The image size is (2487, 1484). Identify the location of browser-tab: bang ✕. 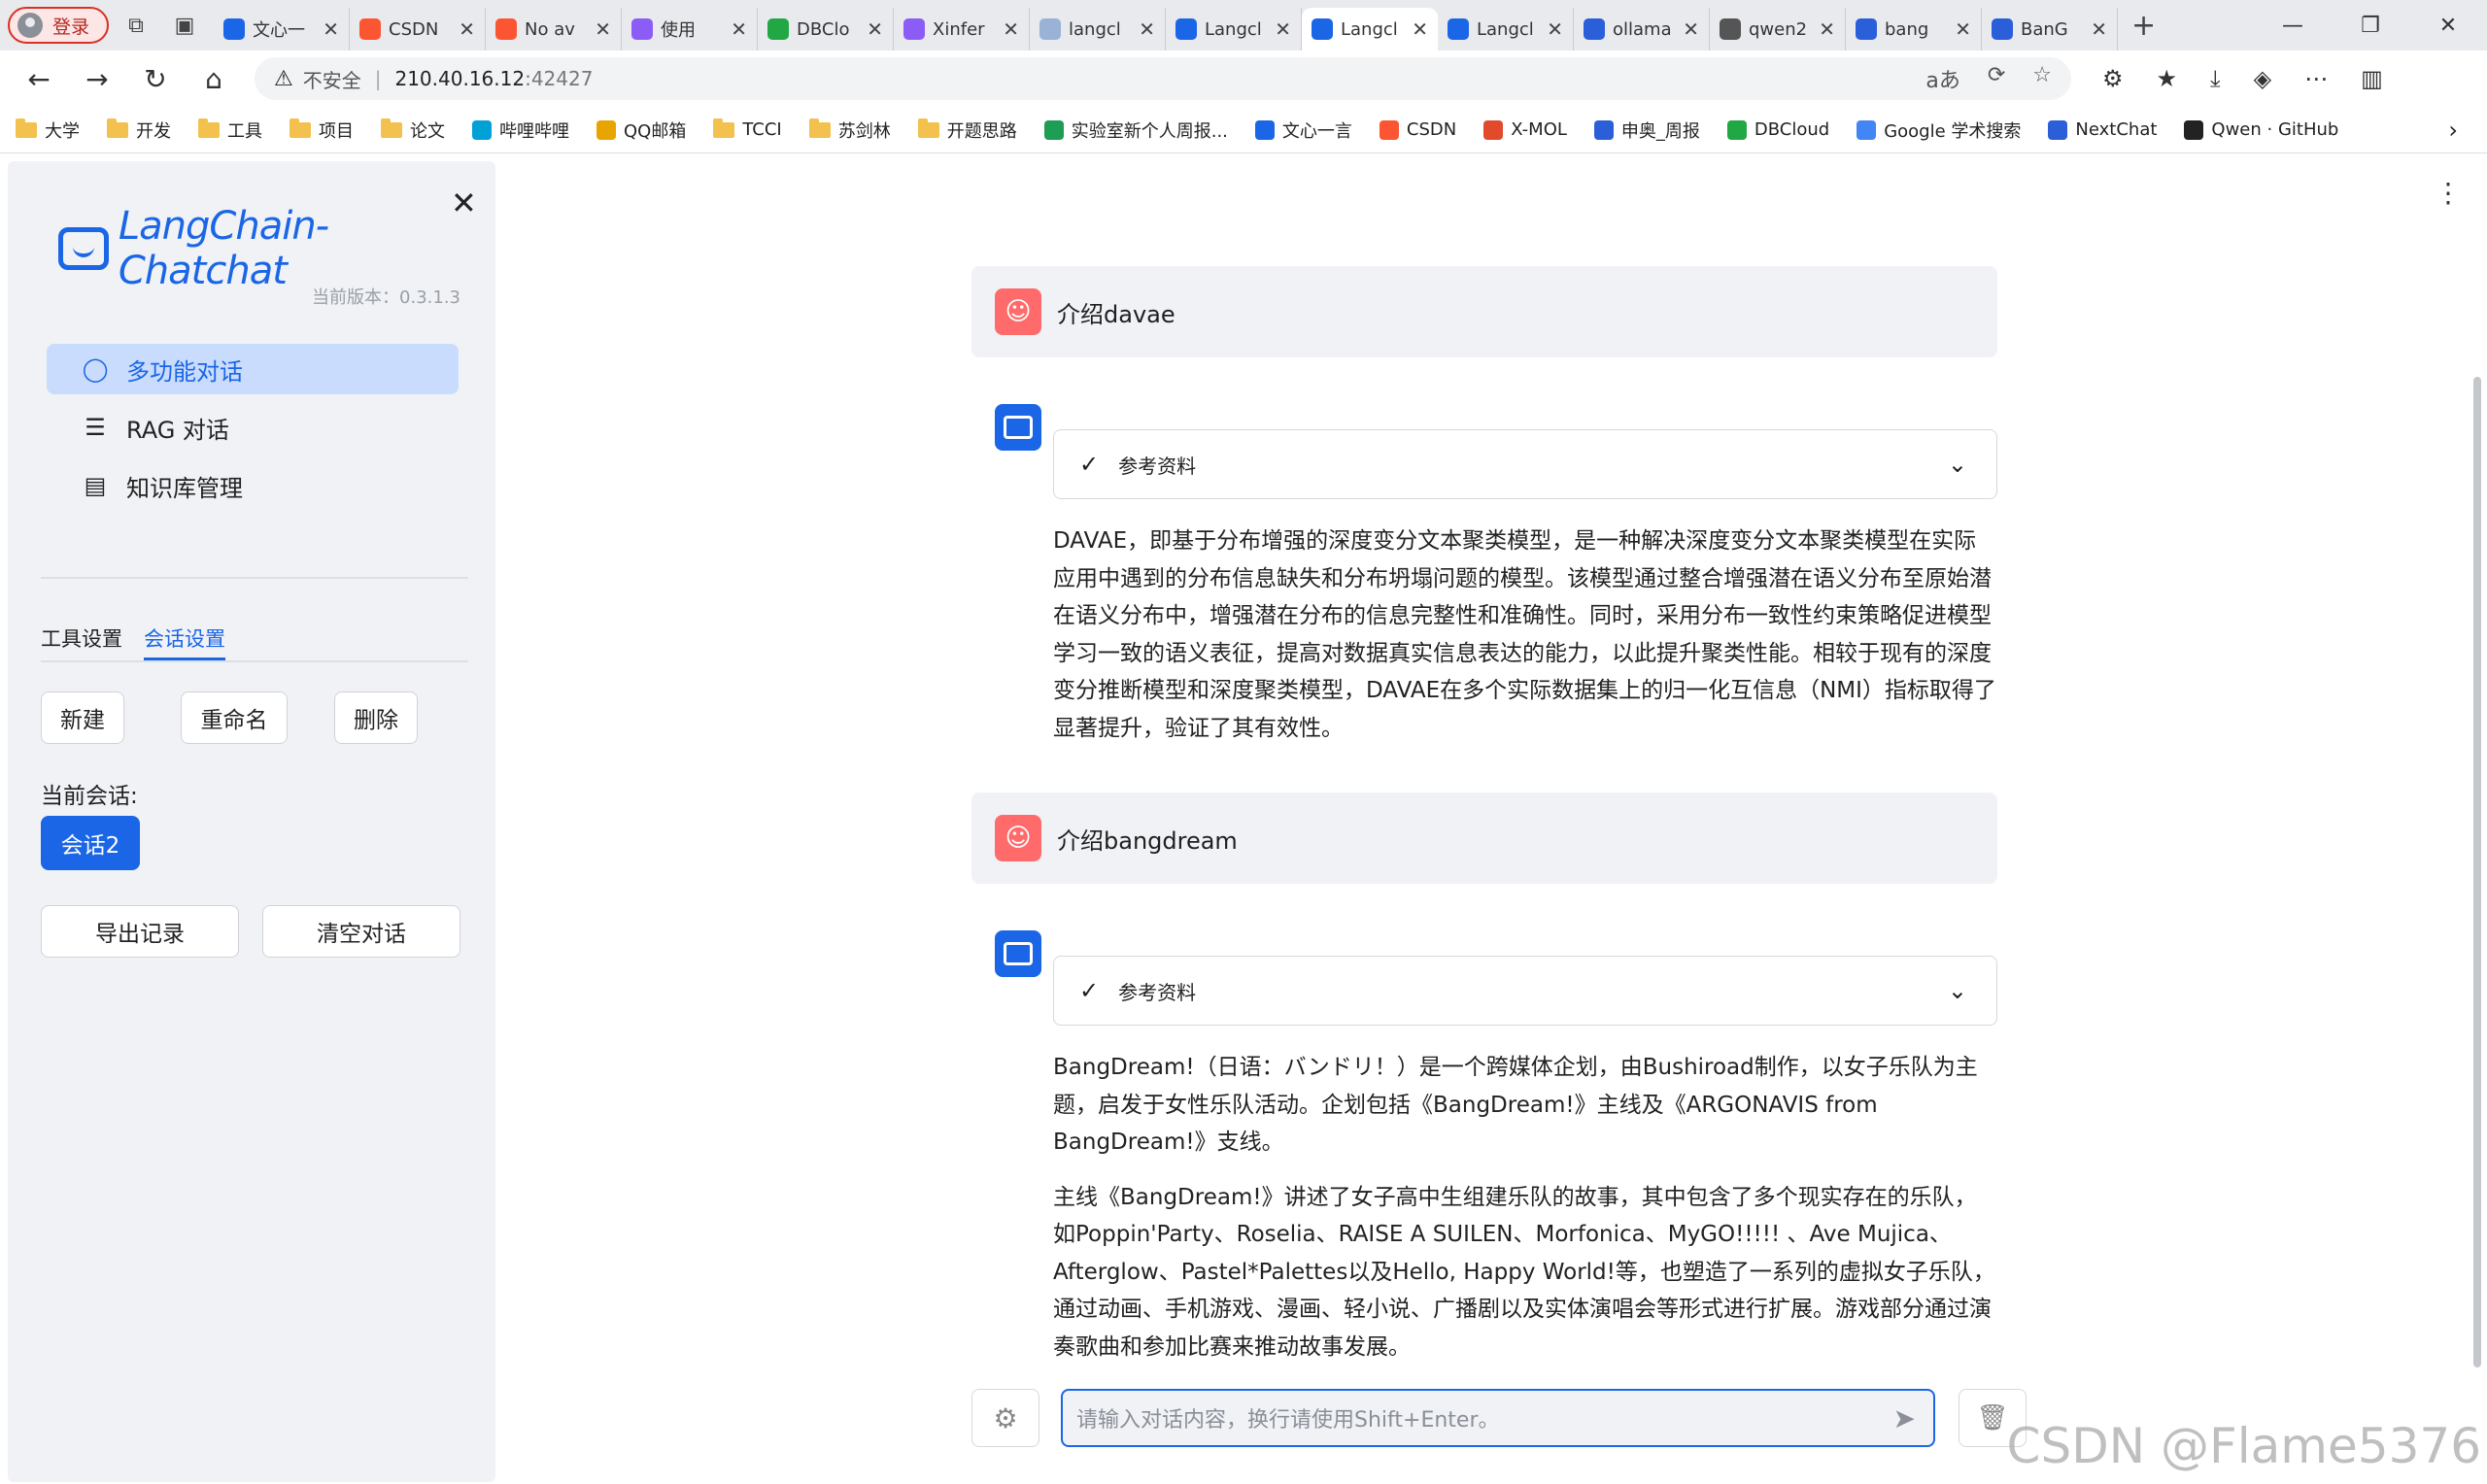
(1914, 29).